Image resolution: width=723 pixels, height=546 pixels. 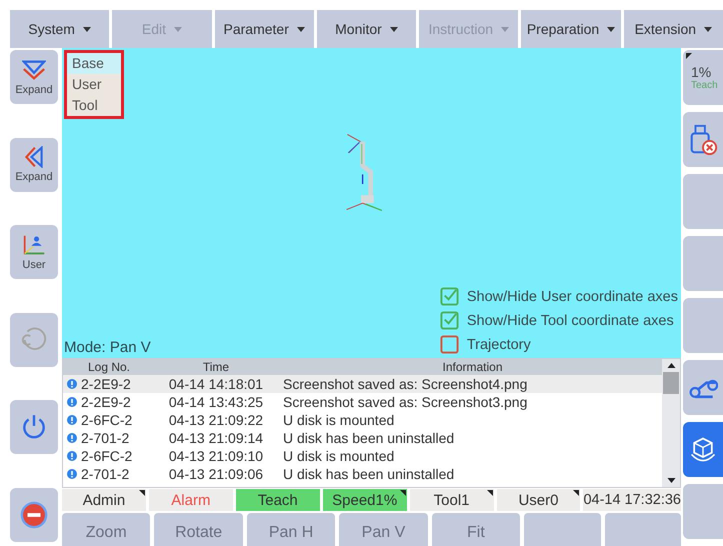 I want to click on table-cell-text: 04-13 21:09:14, so click(x=216, y=438).